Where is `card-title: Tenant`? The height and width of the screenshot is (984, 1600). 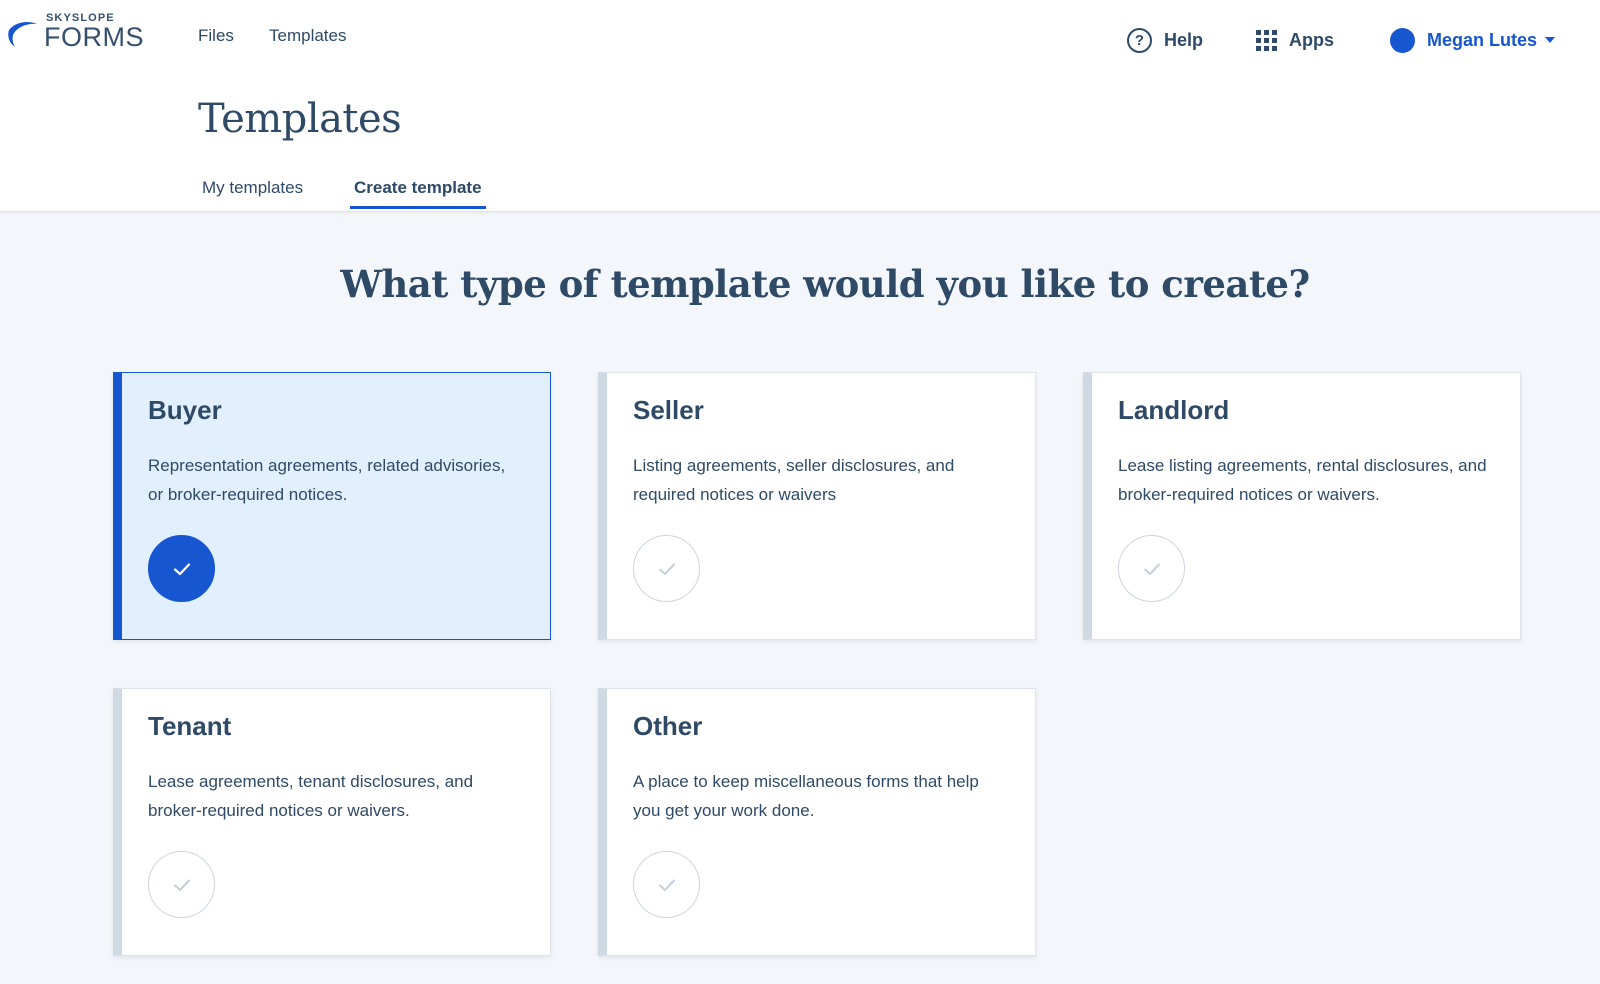 card-title: Tenant is located at coordinates (190, 726).